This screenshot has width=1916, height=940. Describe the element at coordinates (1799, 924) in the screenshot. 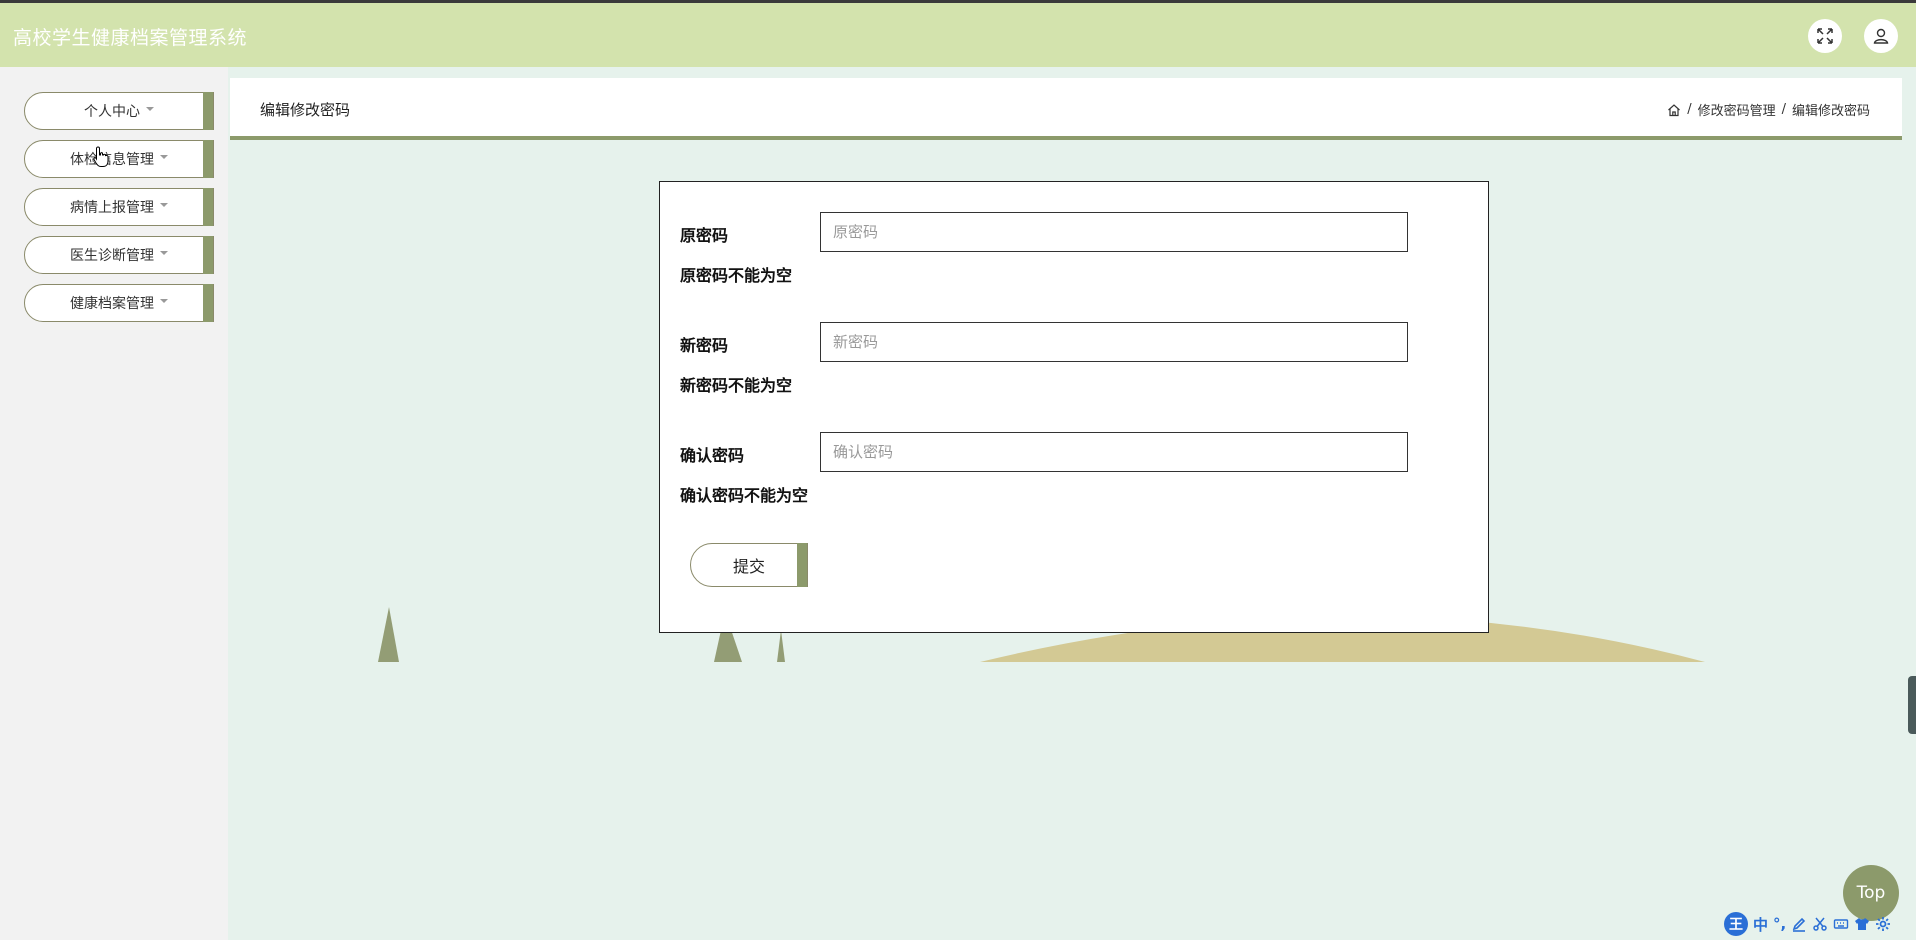

I see `ime-pen-icon` at that location.